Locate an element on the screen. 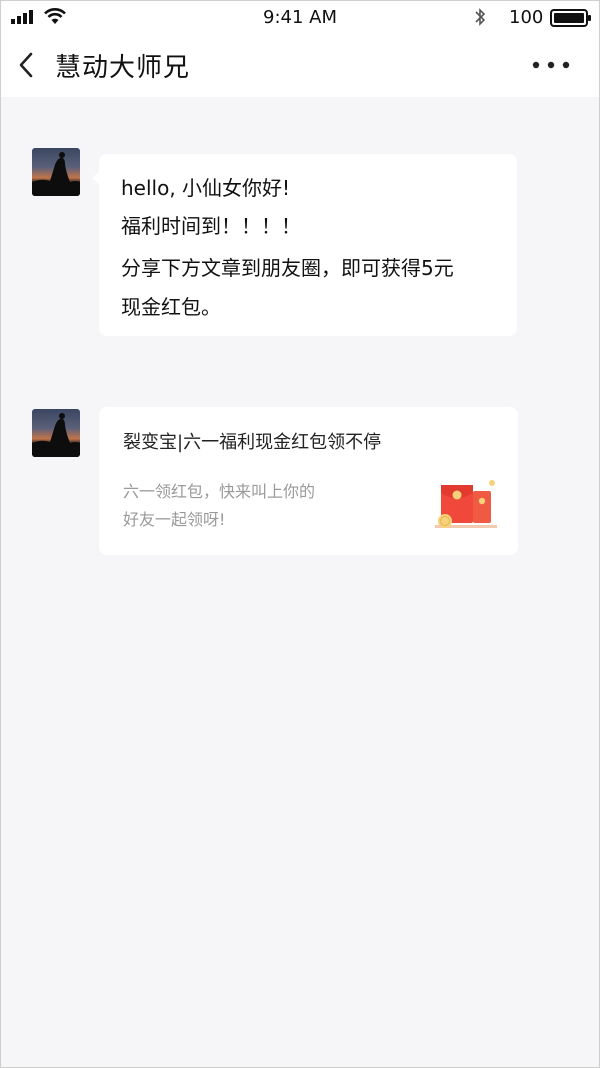  battery-icon is located at coordinates (570, 18).